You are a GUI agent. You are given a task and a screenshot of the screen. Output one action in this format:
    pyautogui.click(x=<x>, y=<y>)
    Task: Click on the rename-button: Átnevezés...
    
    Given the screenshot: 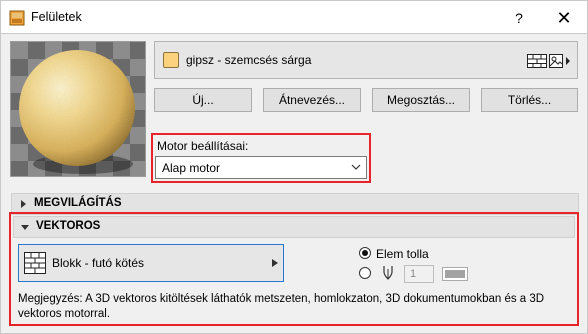 What is the action you would take?
    pyautogui.click(x=312, y=100)
    